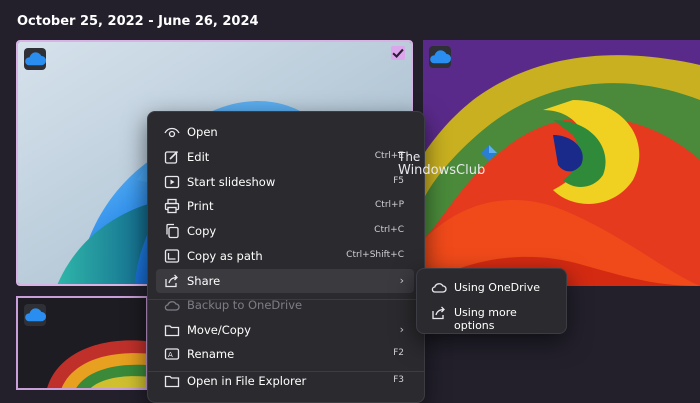  I want to click on menu-item-rename: A Rename F2, so click(285, 354).